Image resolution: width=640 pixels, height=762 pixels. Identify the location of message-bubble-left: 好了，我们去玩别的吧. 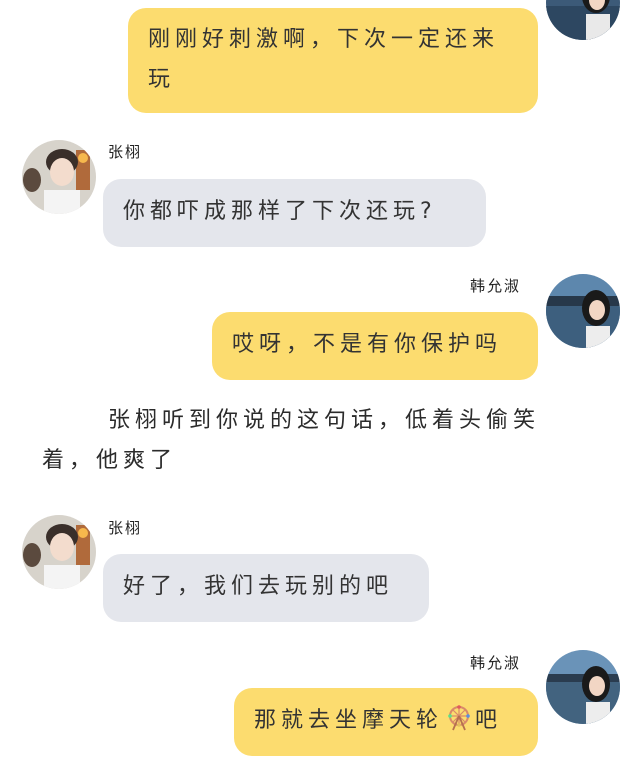
(266, 588).